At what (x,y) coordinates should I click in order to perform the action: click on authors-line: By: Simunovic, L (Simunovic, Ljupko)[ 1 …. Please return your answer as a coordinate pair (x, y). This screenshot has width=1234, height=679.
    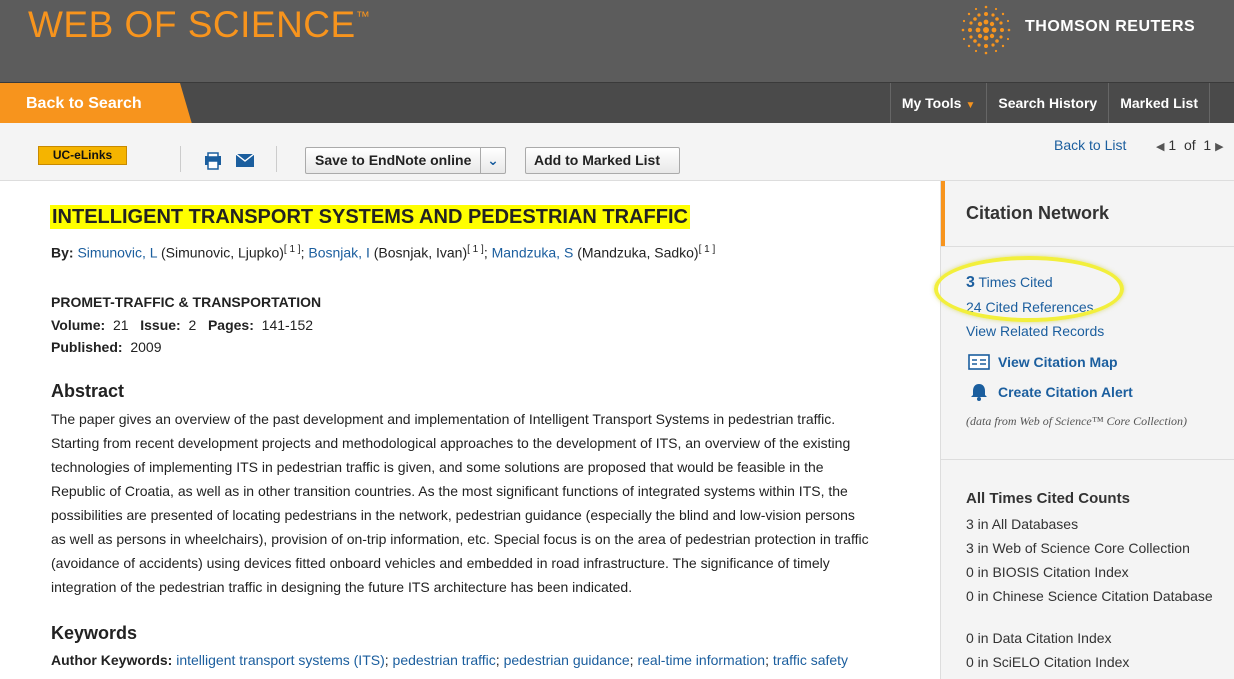
    Looking at the image, I should click on (383, 252).